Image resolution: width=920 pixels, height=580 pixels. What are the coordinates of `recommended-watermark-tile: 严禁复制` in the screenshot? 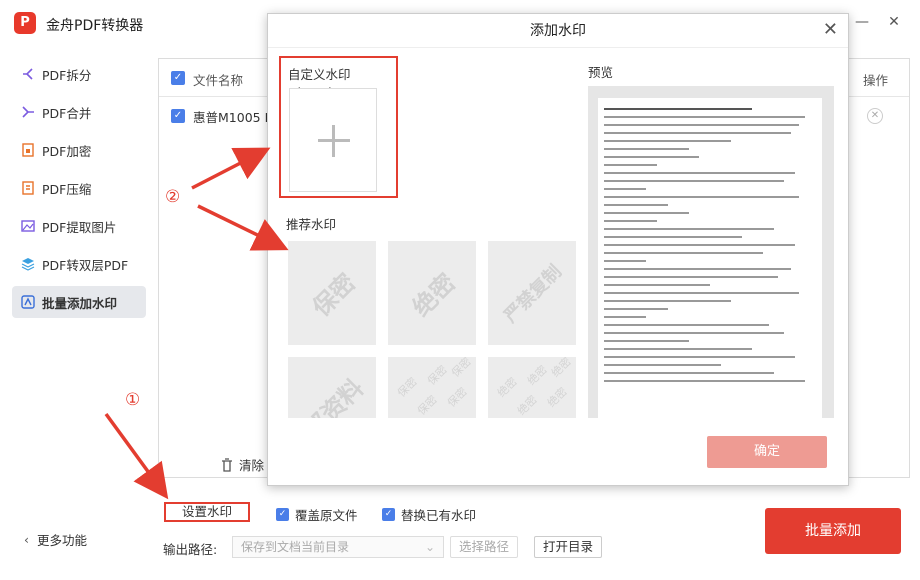 It's located at (532, 293).